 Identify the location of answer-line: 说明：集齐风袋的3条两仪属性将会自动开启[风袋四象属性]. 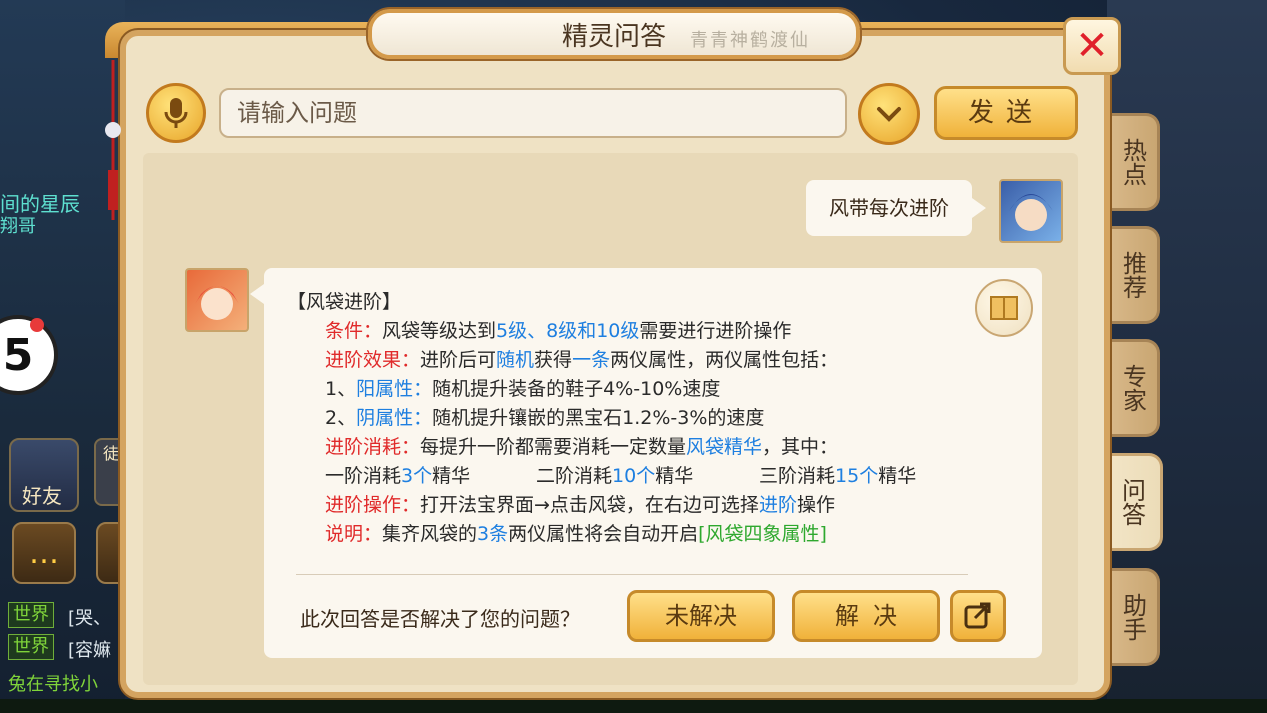
(576, 532).